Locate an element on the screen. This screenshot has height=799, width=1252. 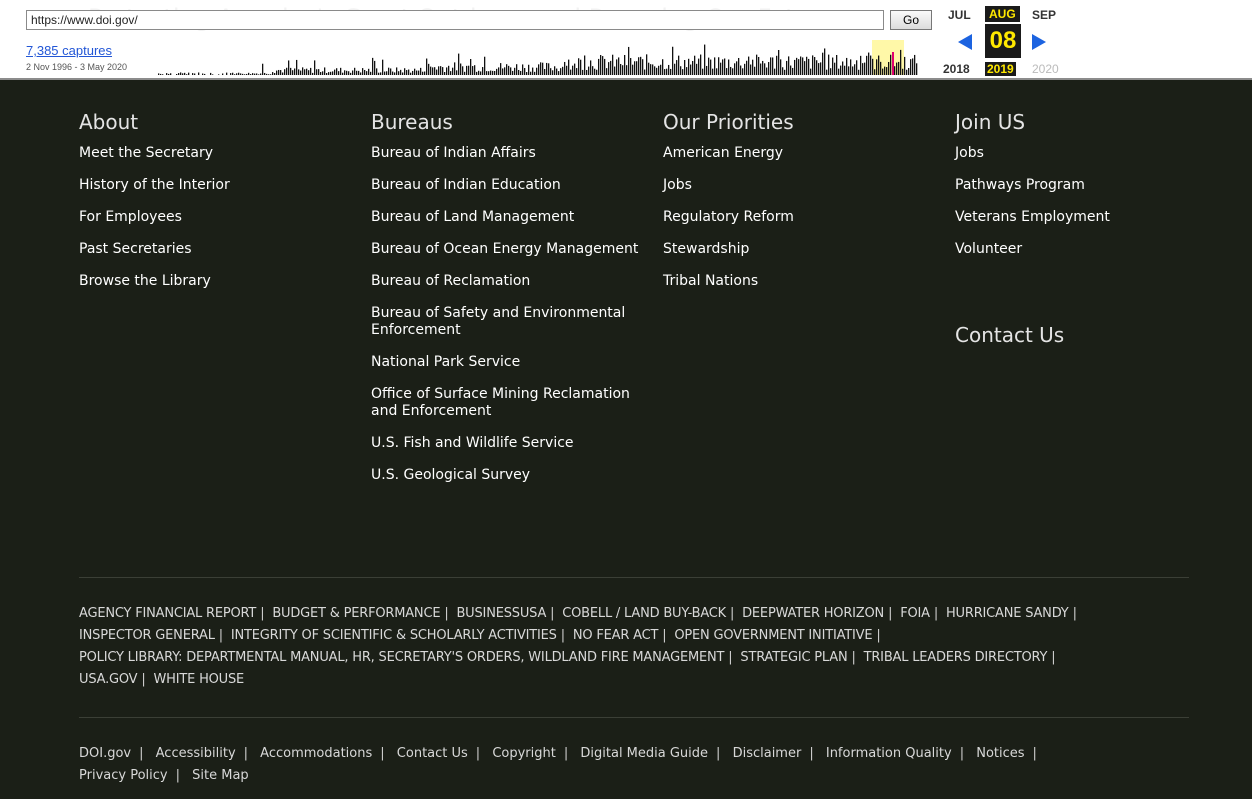
bureau-link: U.S. Fish and Wildlife Service is located at coordinates (511, 443).